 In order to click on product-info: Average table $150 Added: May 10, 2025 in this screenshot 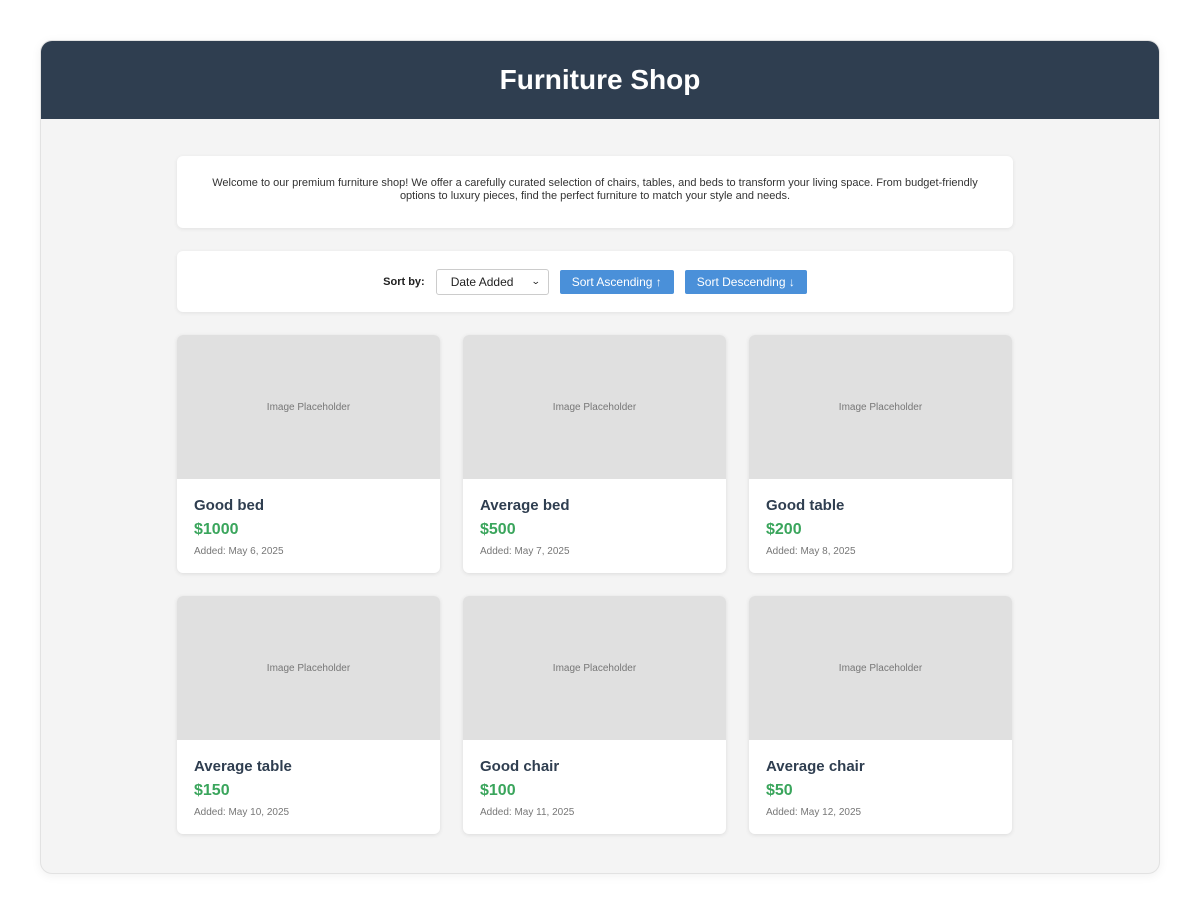, I will do `click(308, 779)`.